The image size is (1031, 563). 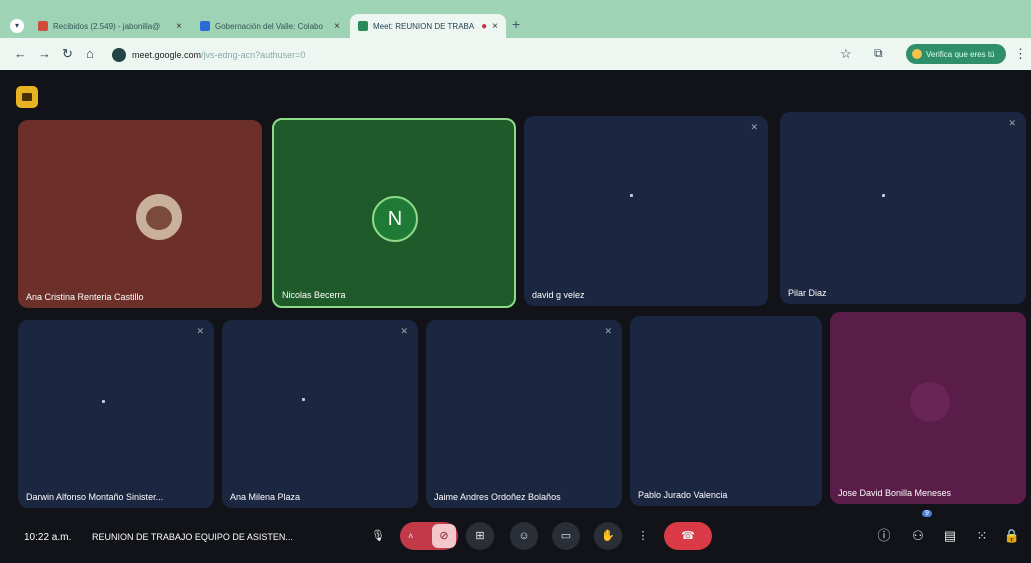 I want to click on participant-name: Jose David Bonilla Meneses, so click(x=895, y=493).